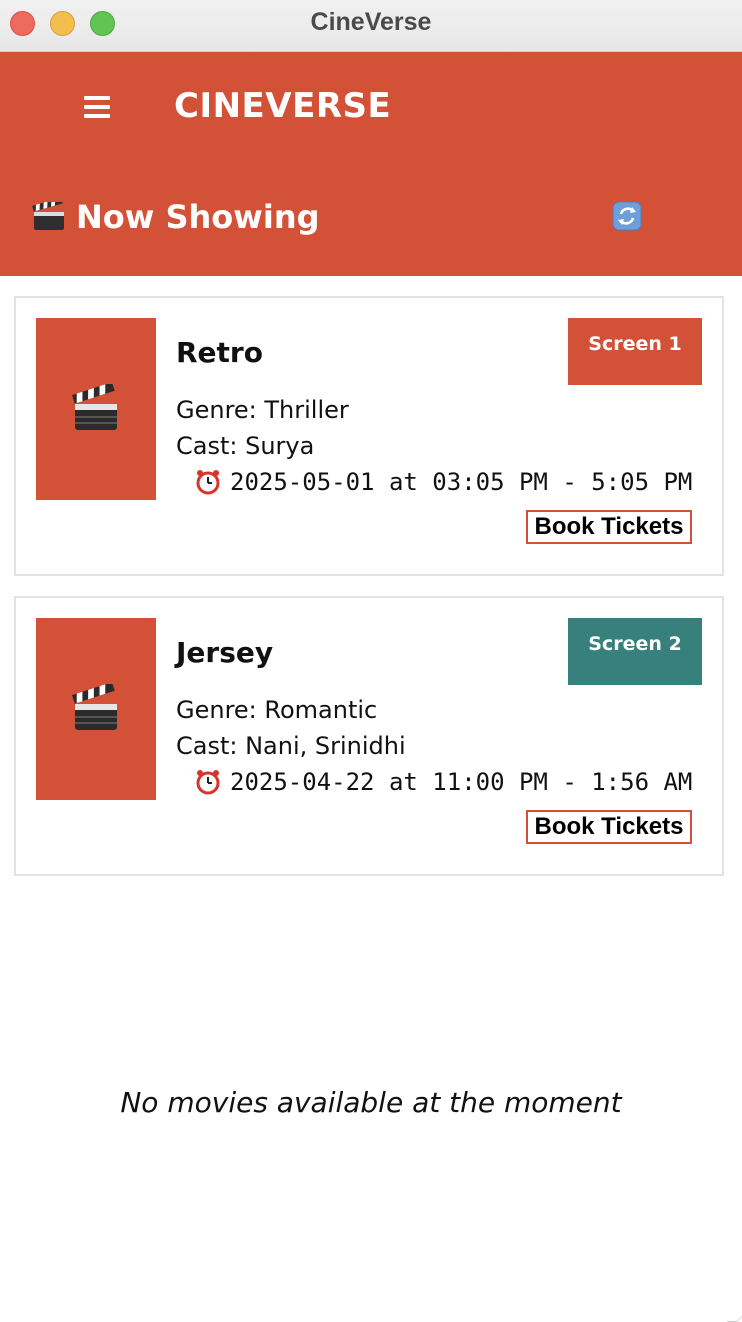 Image resolution: width=742 pixels, height=1322 pixels. What do you see at coordinates (461, 482) in the screenshot?
I see `showtime-text: 2025-05-01 at 03:05 PM - 5:05 PM` at bounding box center [461, 482].